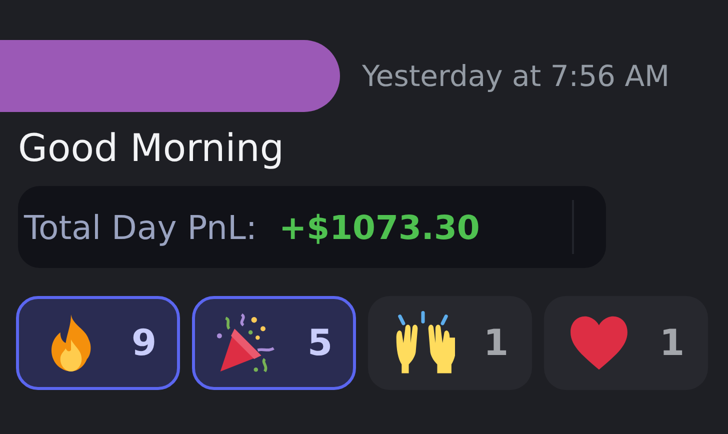 The image size is (728, 434). What do you see at coordinates (274, 343) in the screenshot?
I see `reaction-button: 5` at bounding box center [274, 343].